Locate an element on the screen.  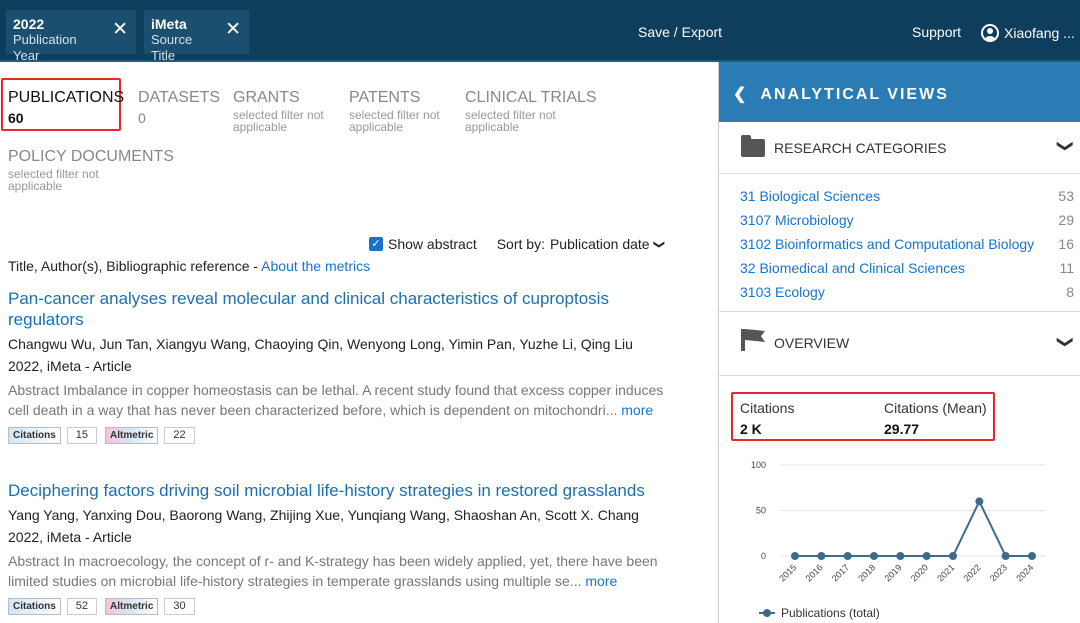
filter-chip-source: iMeta Source Title ✕ is located at coordinates (196, 36).